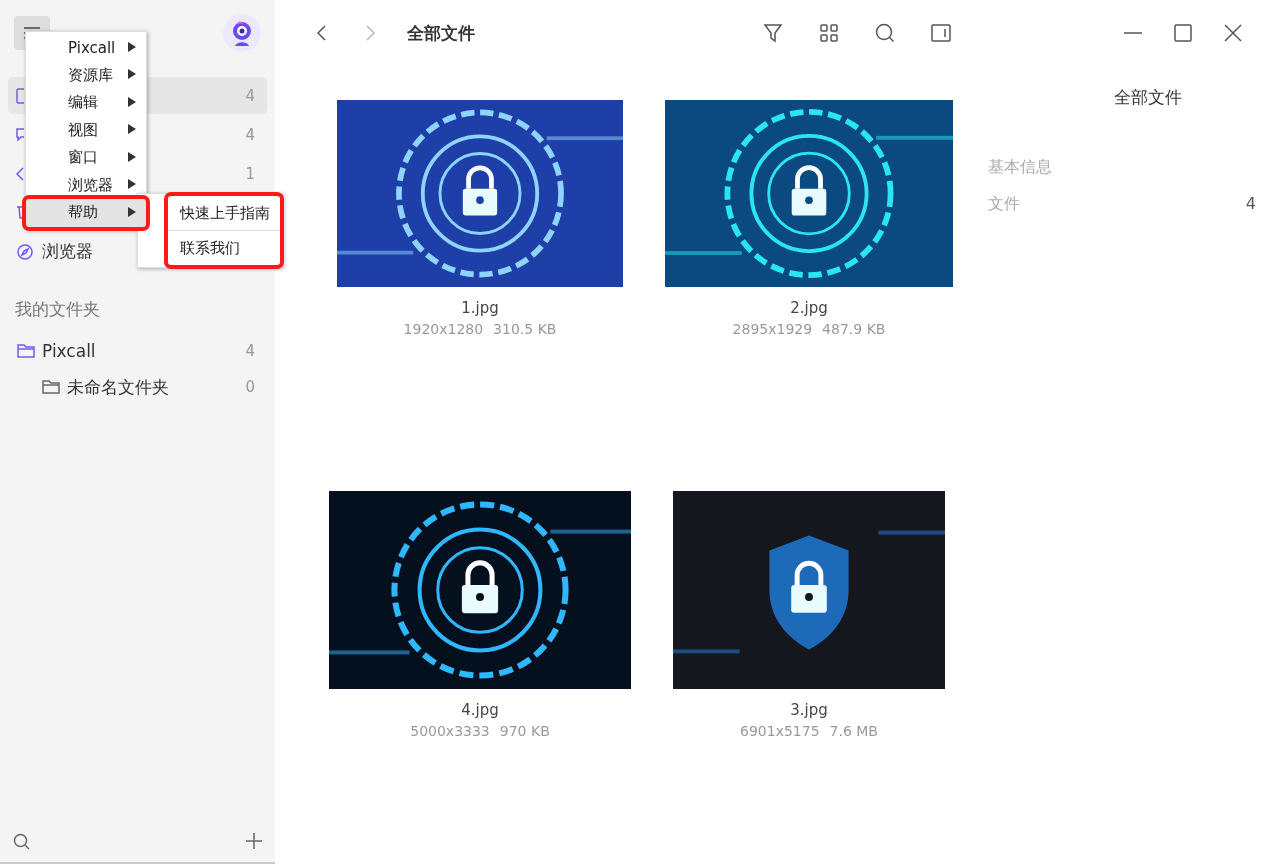  What do you see at coordinates (250, 387) in the screenshot?
I see `item-count: 0` at bounding box center [250, 387].